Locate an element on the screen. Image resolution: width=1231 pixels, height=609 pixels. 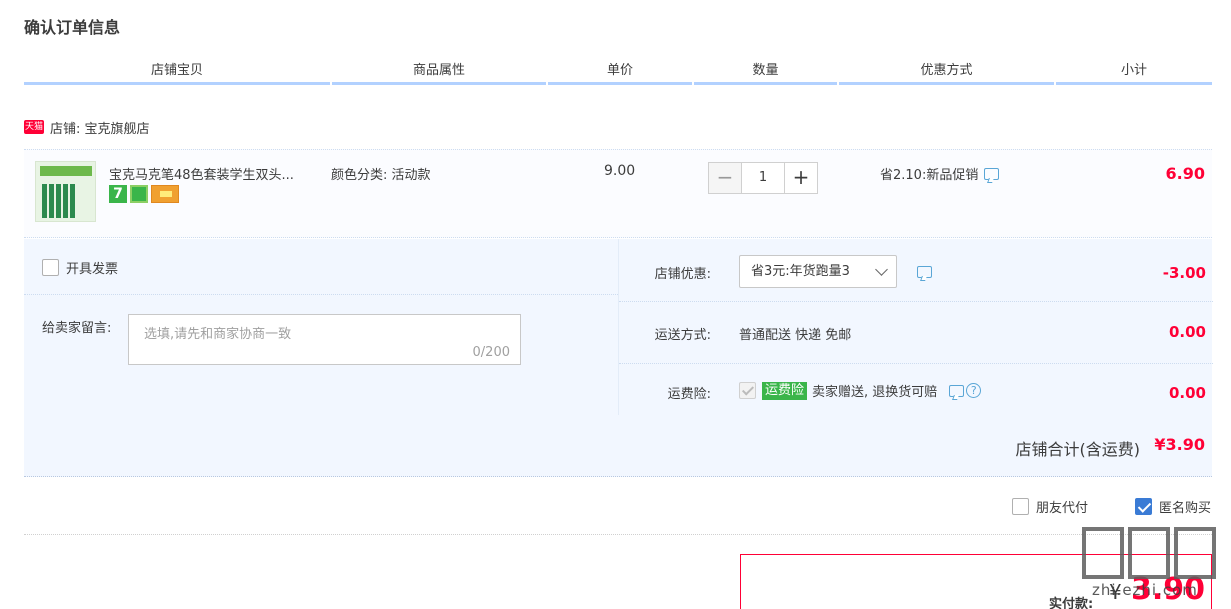
column-header-row: 店铺宝贝 商品属性 单价 数量 优惠方式 小计 is located at coordinates (618, 73).